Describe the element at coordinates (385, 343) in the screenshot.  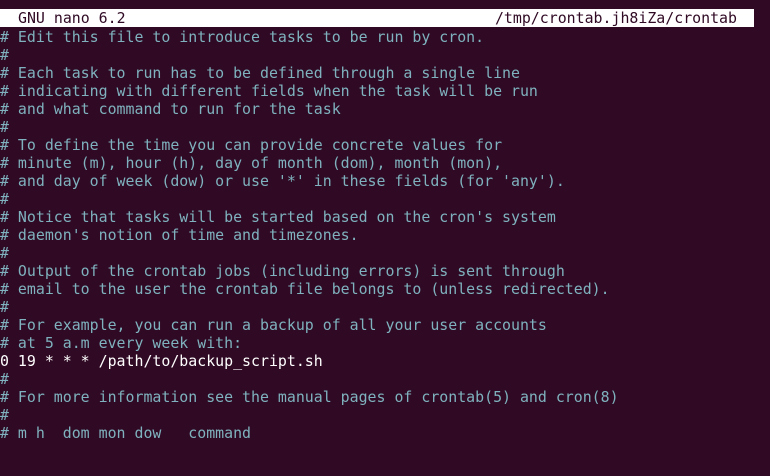
I see `editor-line: # at 5 a.m every week with:` at that location.